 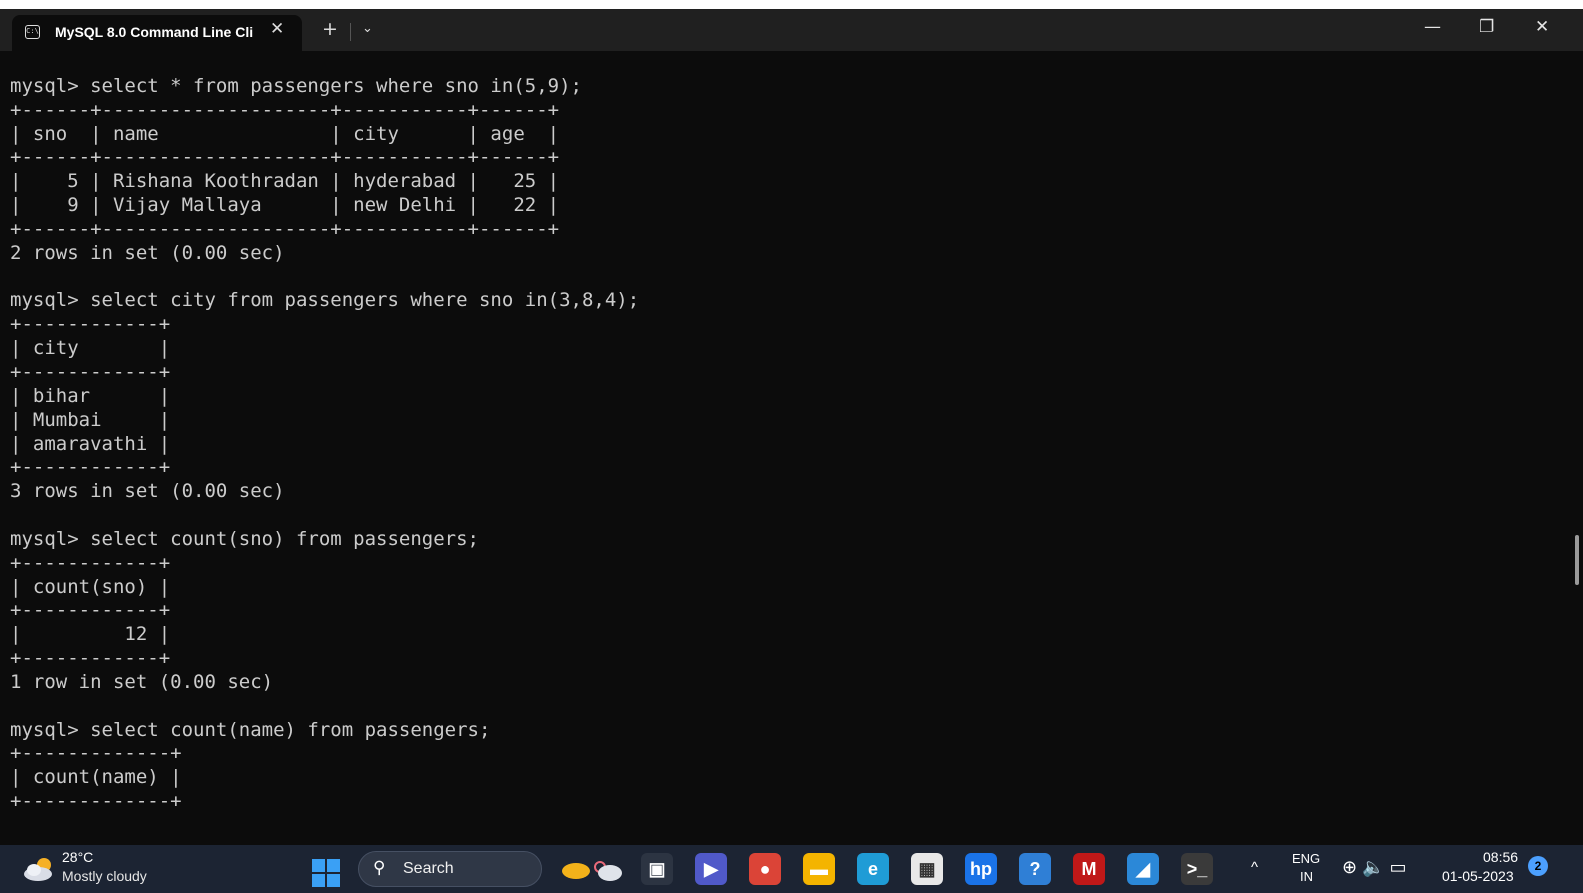 What do you see at coordinates (428, 868) in the screenshot?
I see `search-label: Search` at bounding box center [428, 868].